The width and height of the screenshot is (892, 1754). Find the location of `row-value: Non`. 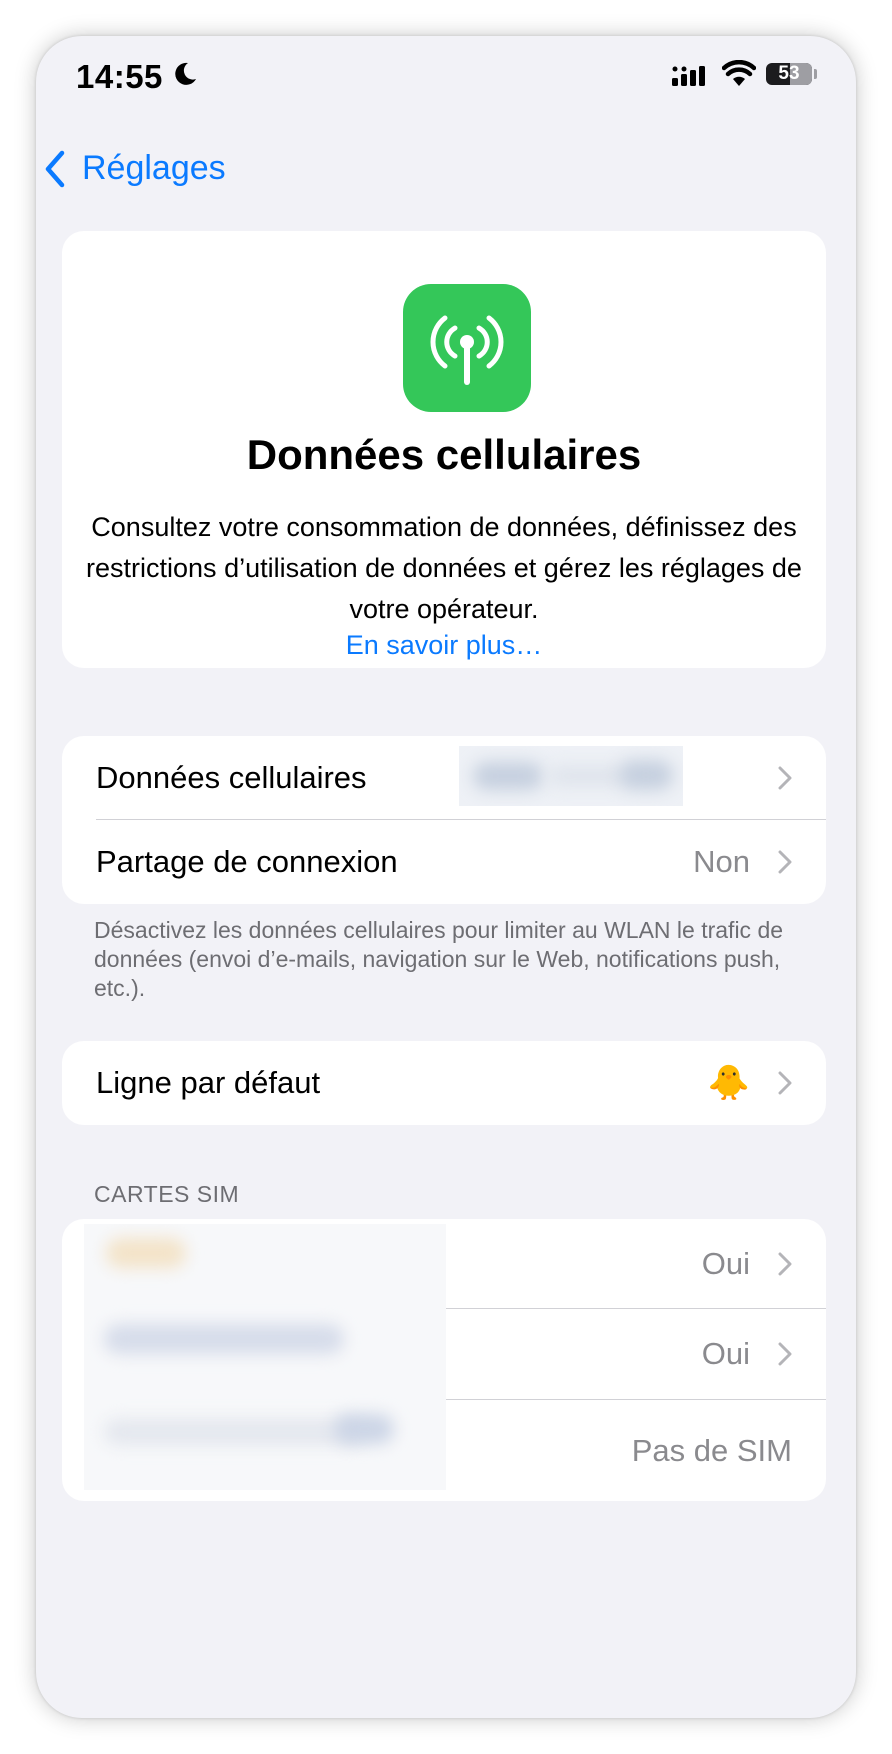

row-value: Non is located at coordinates (721, 861).